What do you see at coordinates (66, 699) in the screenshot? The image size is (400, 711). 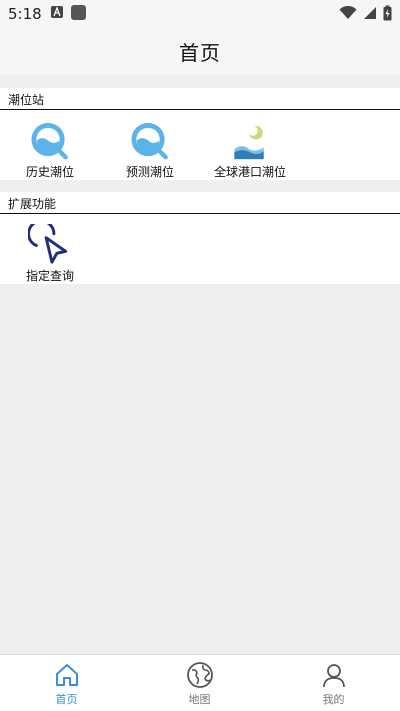 I see `nav-label: 首页` at bounding box center [66, 699].